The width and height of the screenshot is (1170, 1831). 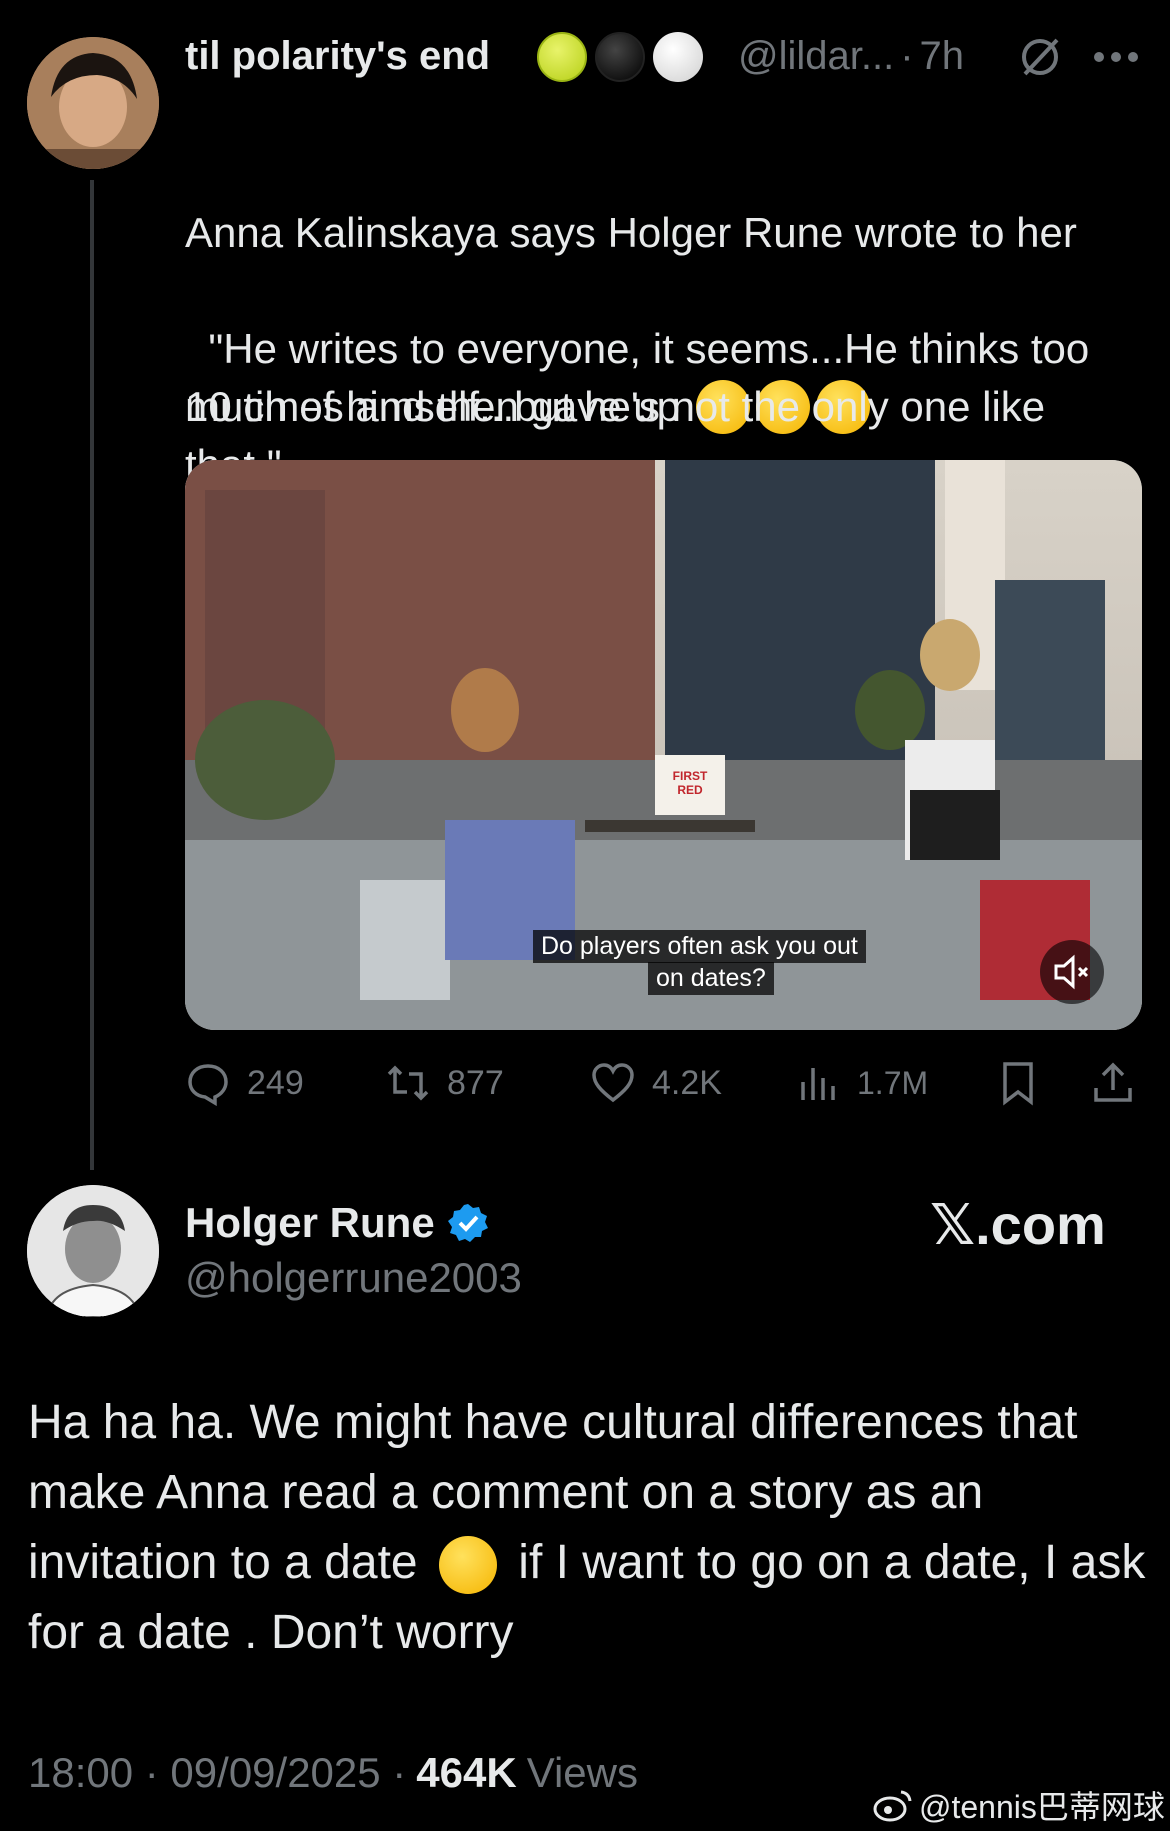 I want to click on like-button: 4.2K, so click(x=656, y=1083).